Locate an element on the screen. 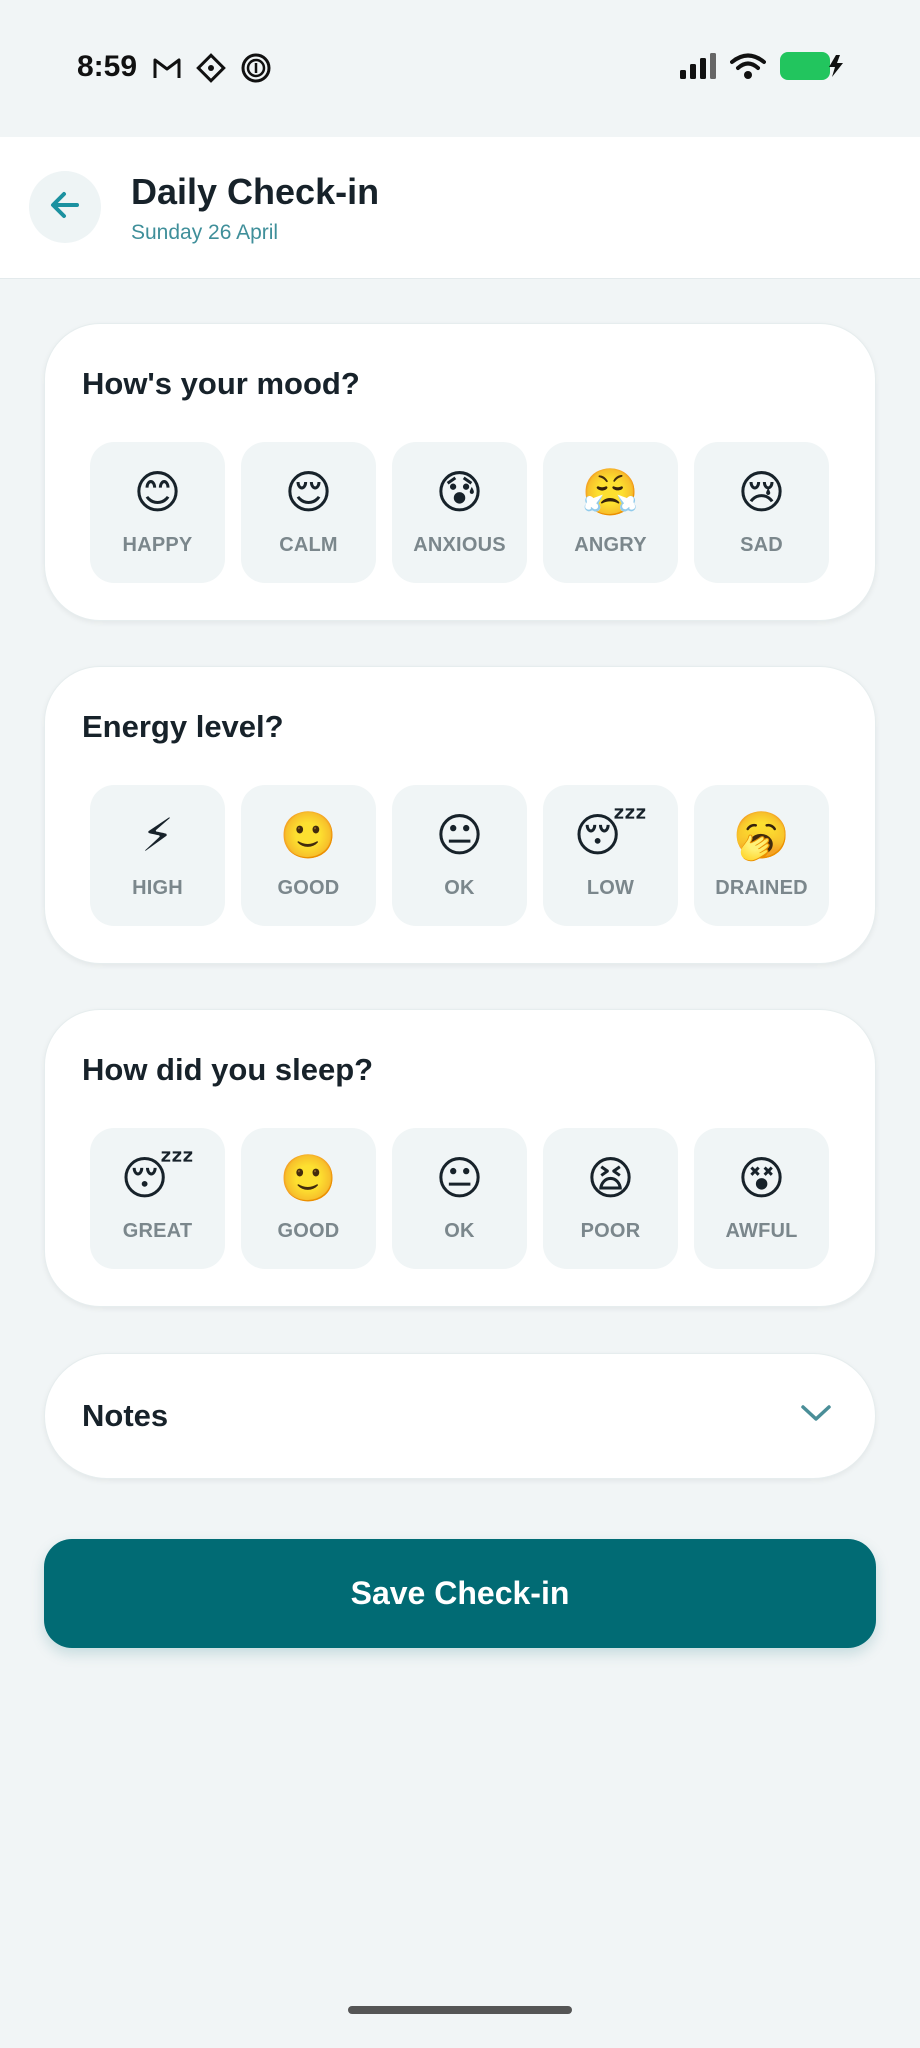 This screenshot has height=2048, width=920. energy-option-good: 🙂 GOOD is located at coordinates (308, 855).